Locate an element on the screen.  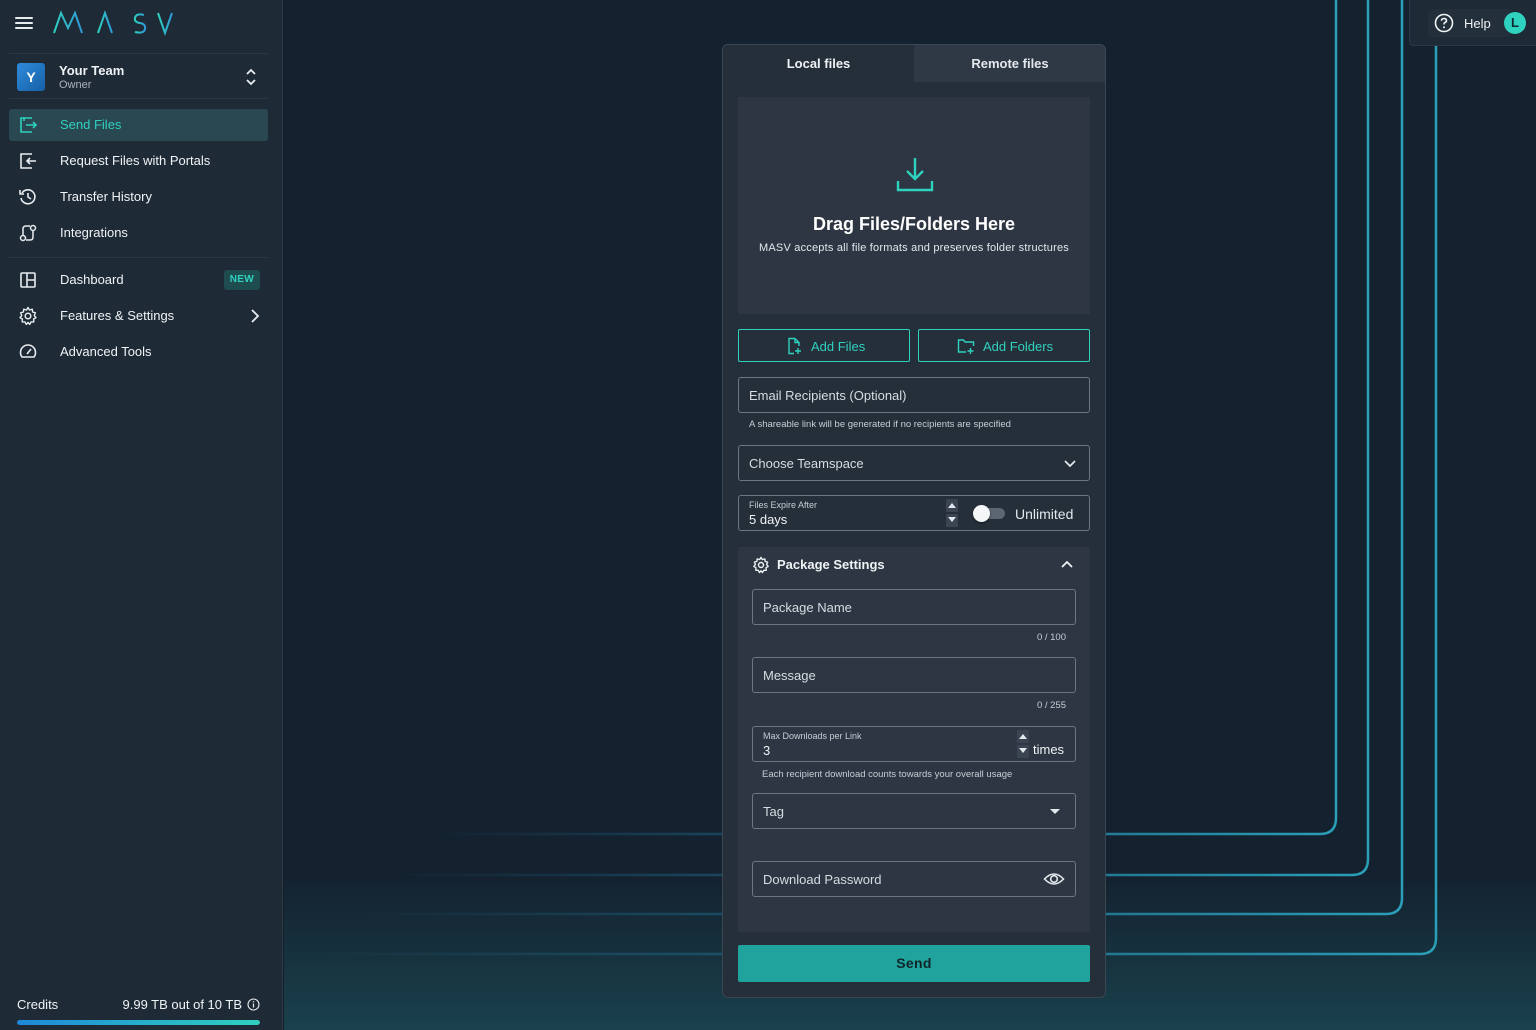
info-icon is located at coordinates (253, 1004).